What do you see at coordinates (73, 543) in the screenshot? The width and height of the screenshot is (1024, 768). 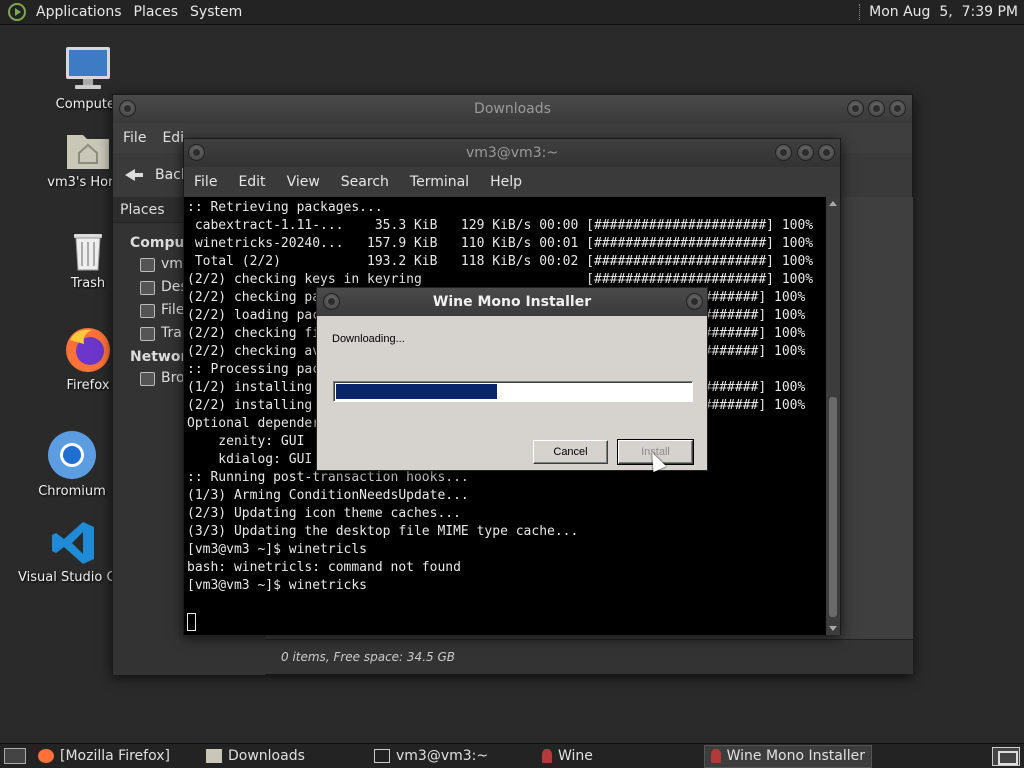 I see `vscode-icon` at bounding box center [73, 543].